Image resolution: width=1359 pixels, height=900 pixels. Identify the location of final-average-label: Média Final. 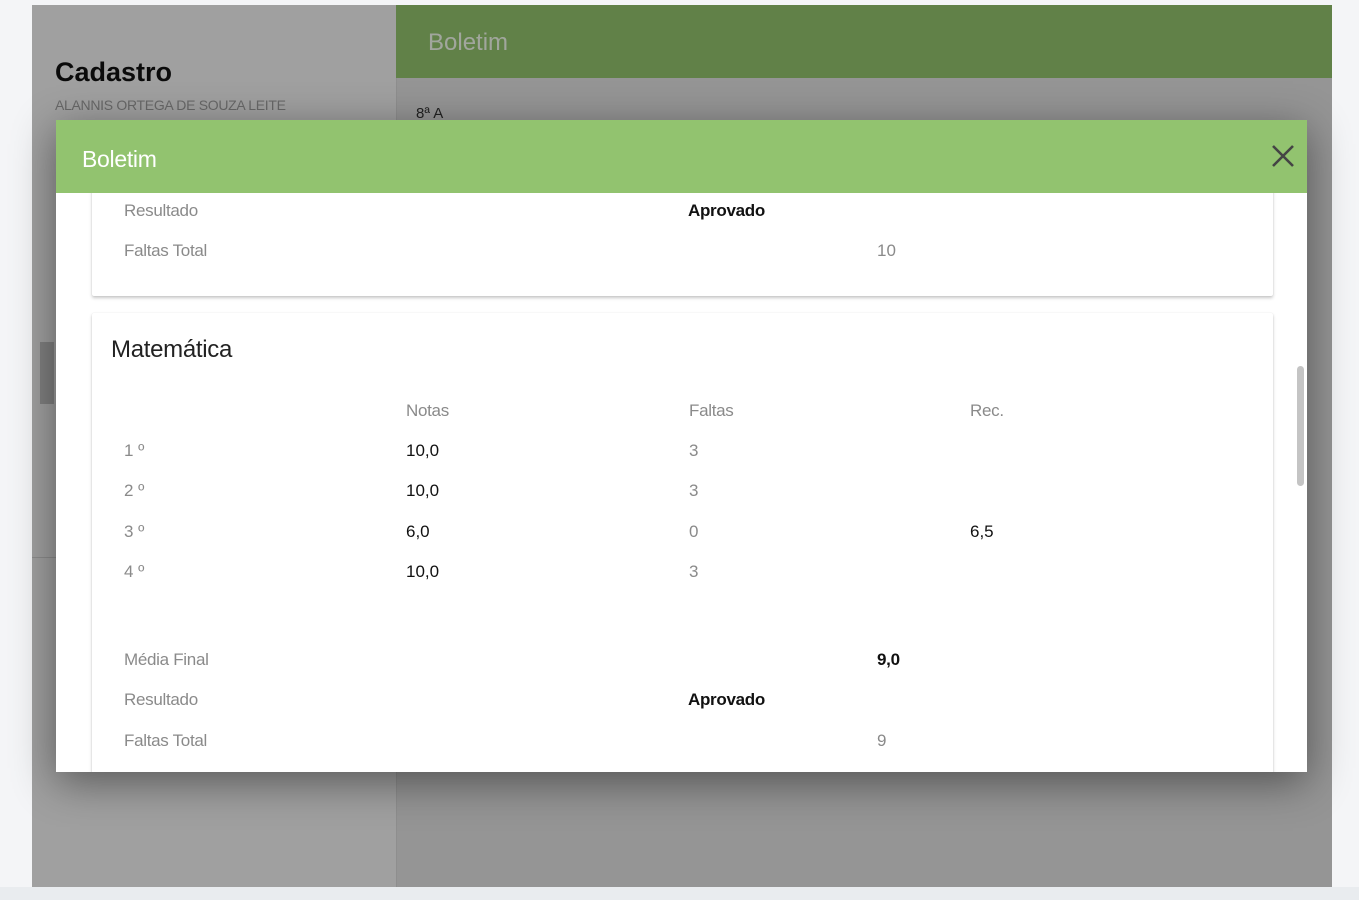
(166, 659).